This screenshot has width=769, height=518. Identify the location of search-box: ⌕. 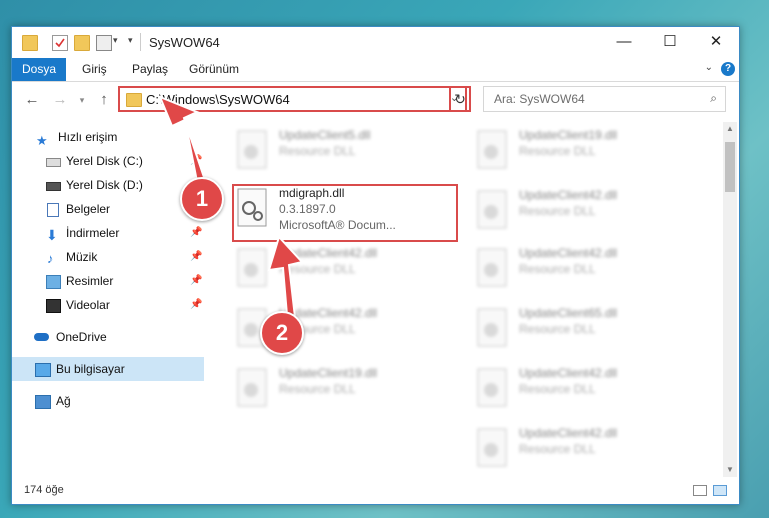
(604, 99).